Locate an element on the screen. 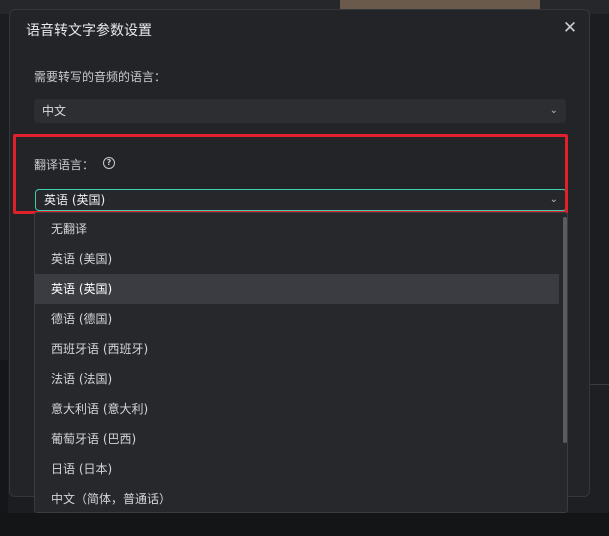 The image size is (609, 536). dropdown-option-selected: 英语 (英国) is located at coordinates (297, 289).